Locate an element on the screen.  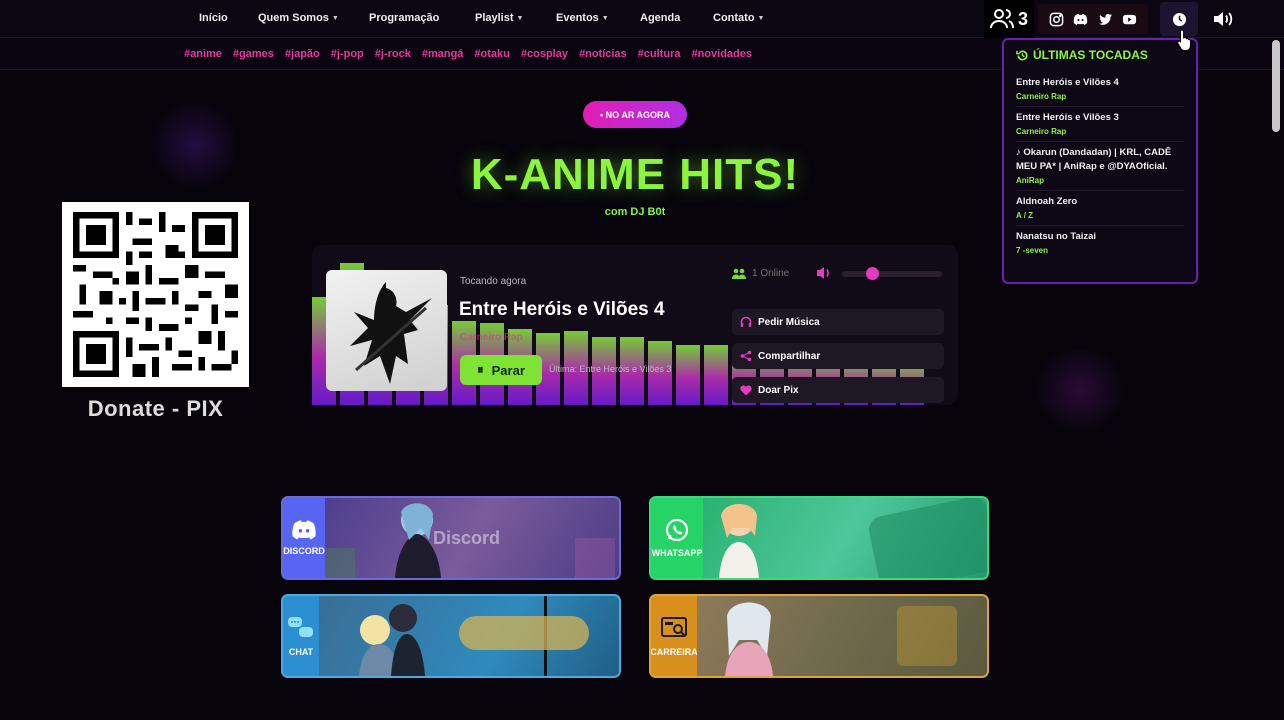
volume-icon is located at coordinates (825, 275).